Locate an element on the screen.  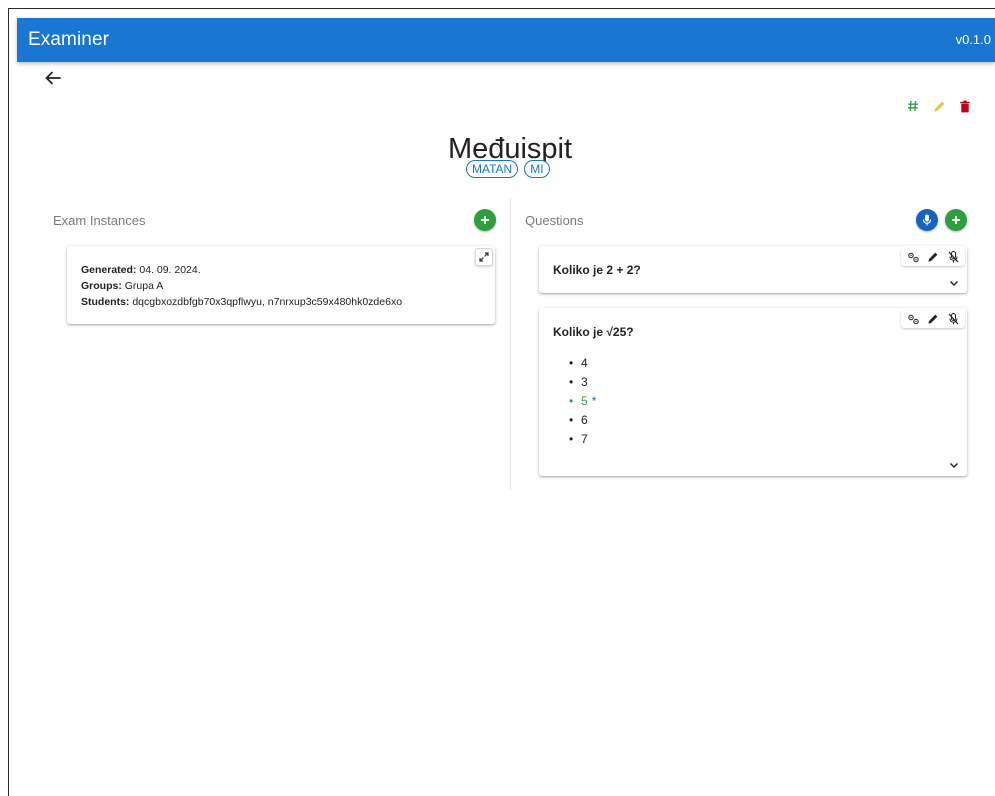
answer-item: • 7 is located at coordinates (578, 439).